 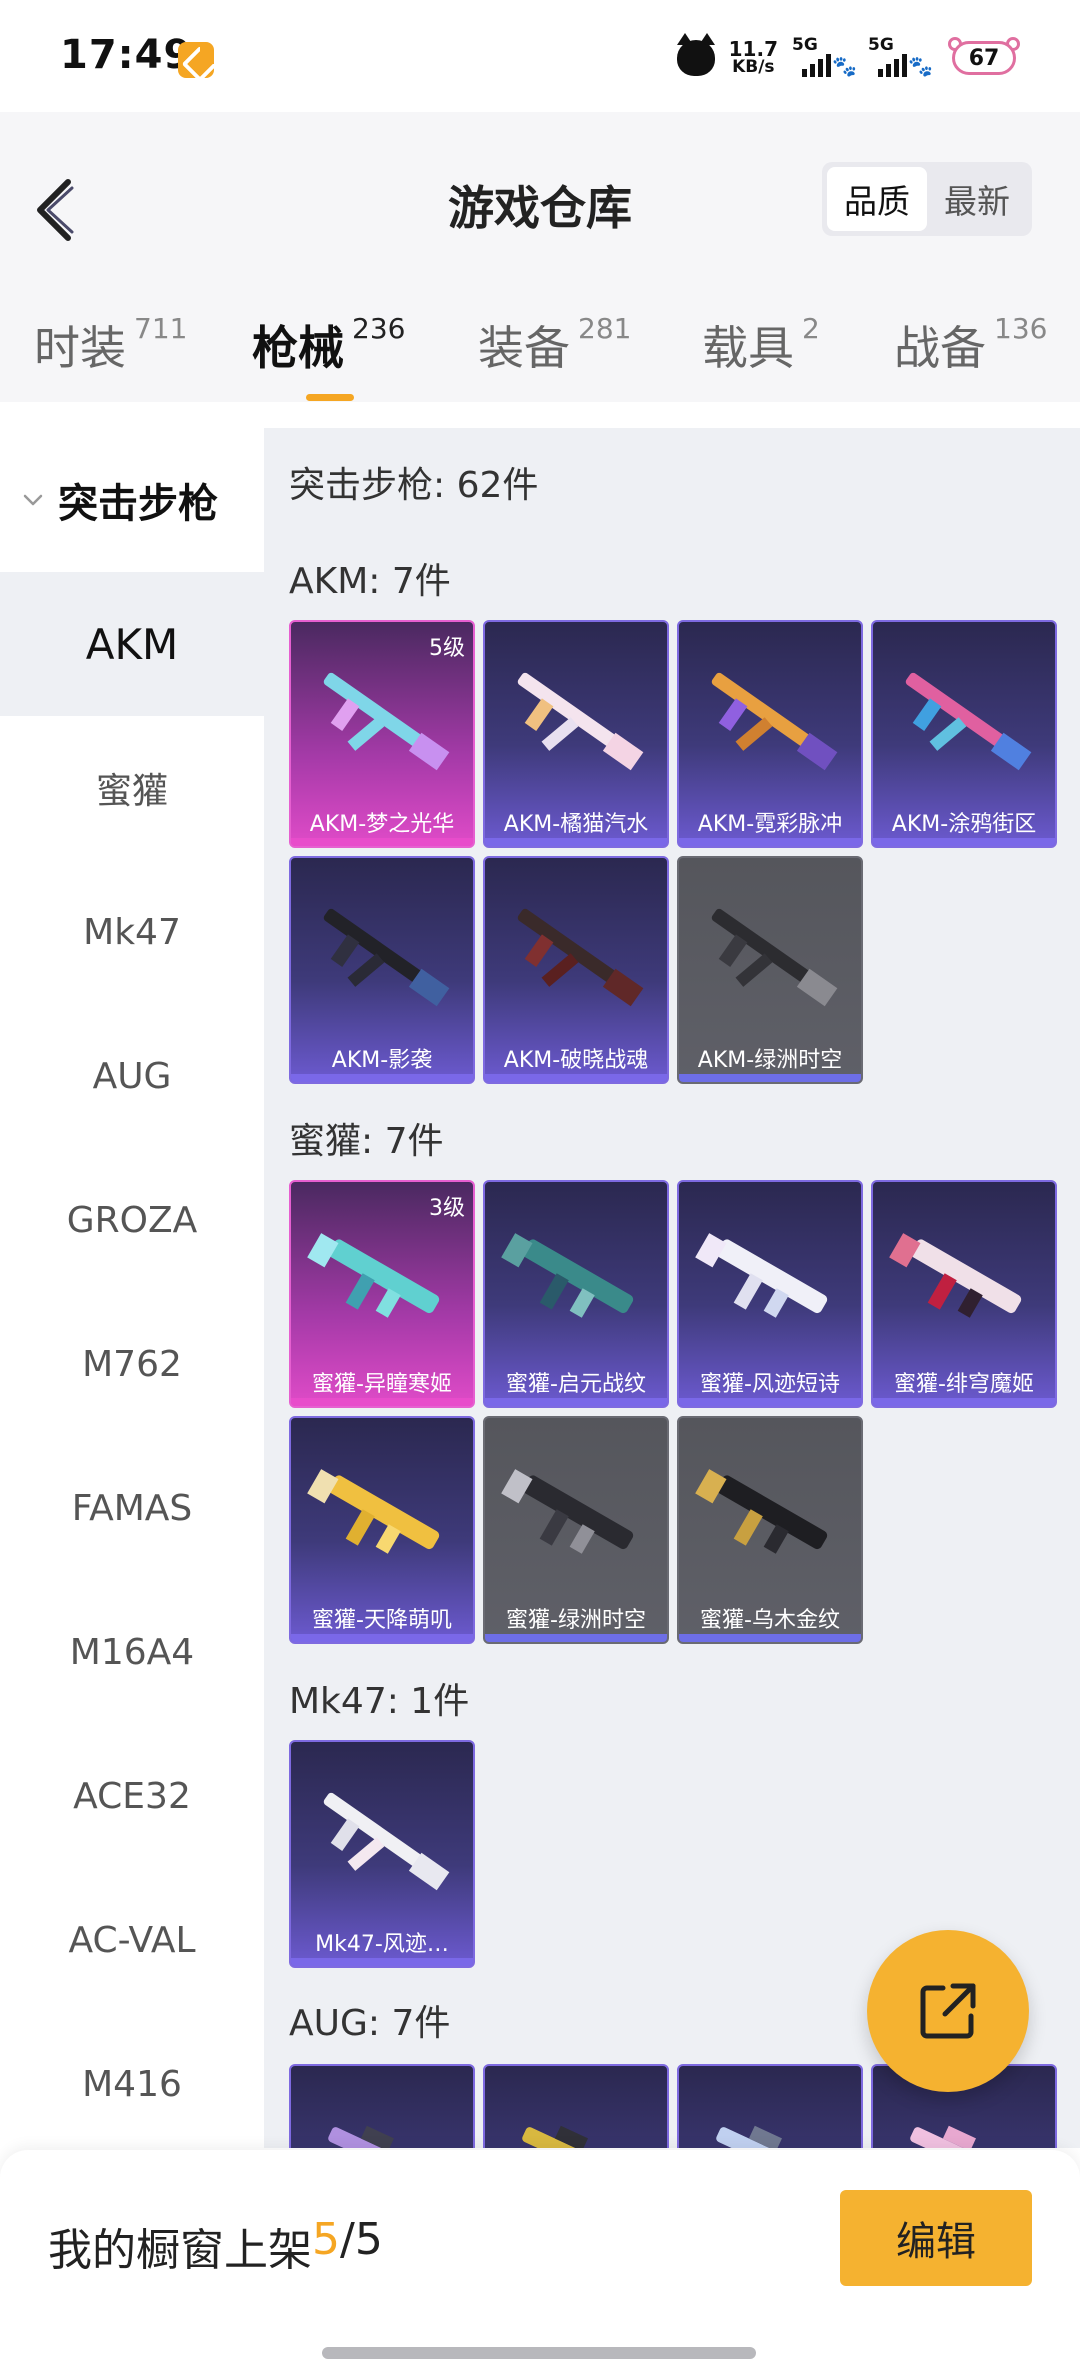 I want to click on home-indicator, so click(x=539, y=2353).